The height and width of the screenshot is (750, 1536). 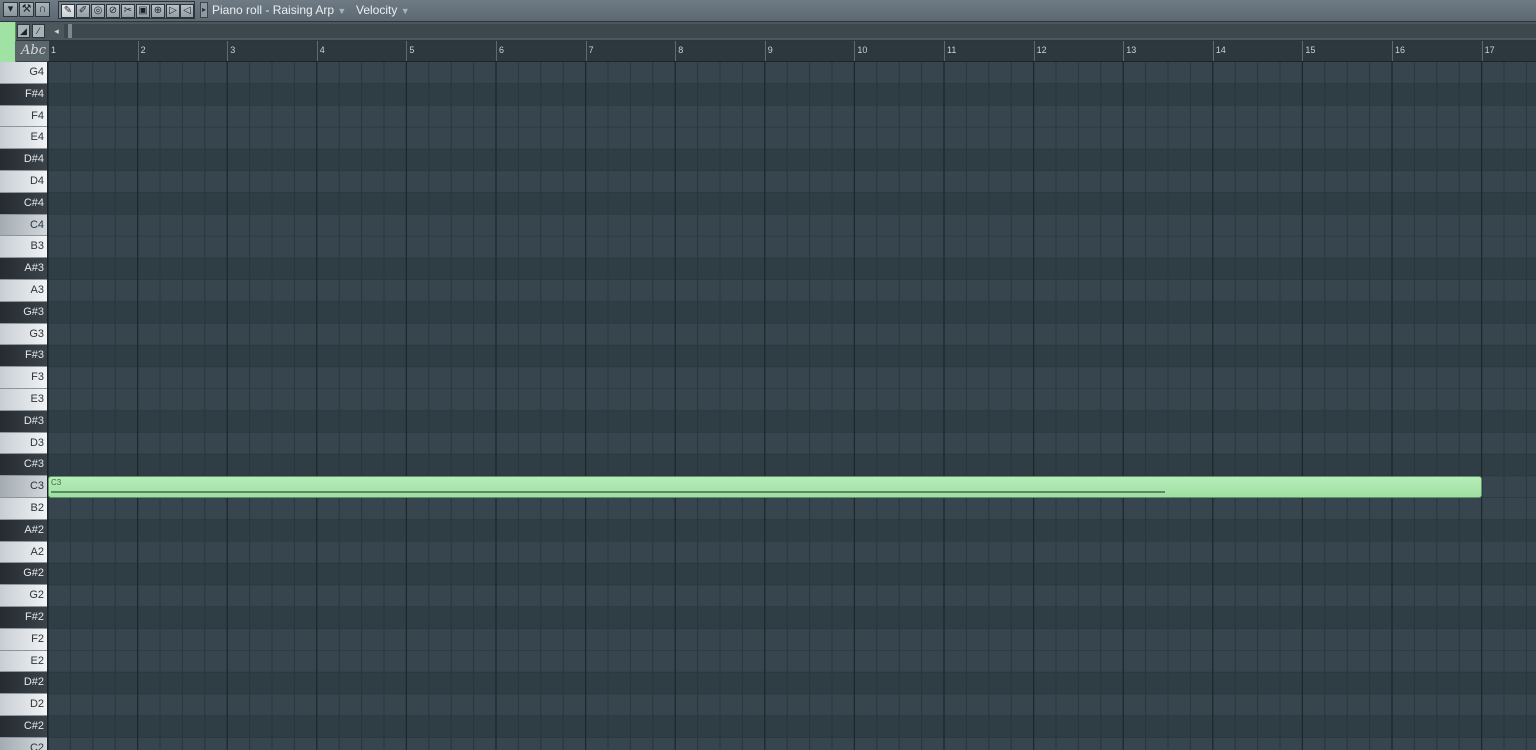 I want to click on key-label-toggle: Abc, so click(x=31, y=51).